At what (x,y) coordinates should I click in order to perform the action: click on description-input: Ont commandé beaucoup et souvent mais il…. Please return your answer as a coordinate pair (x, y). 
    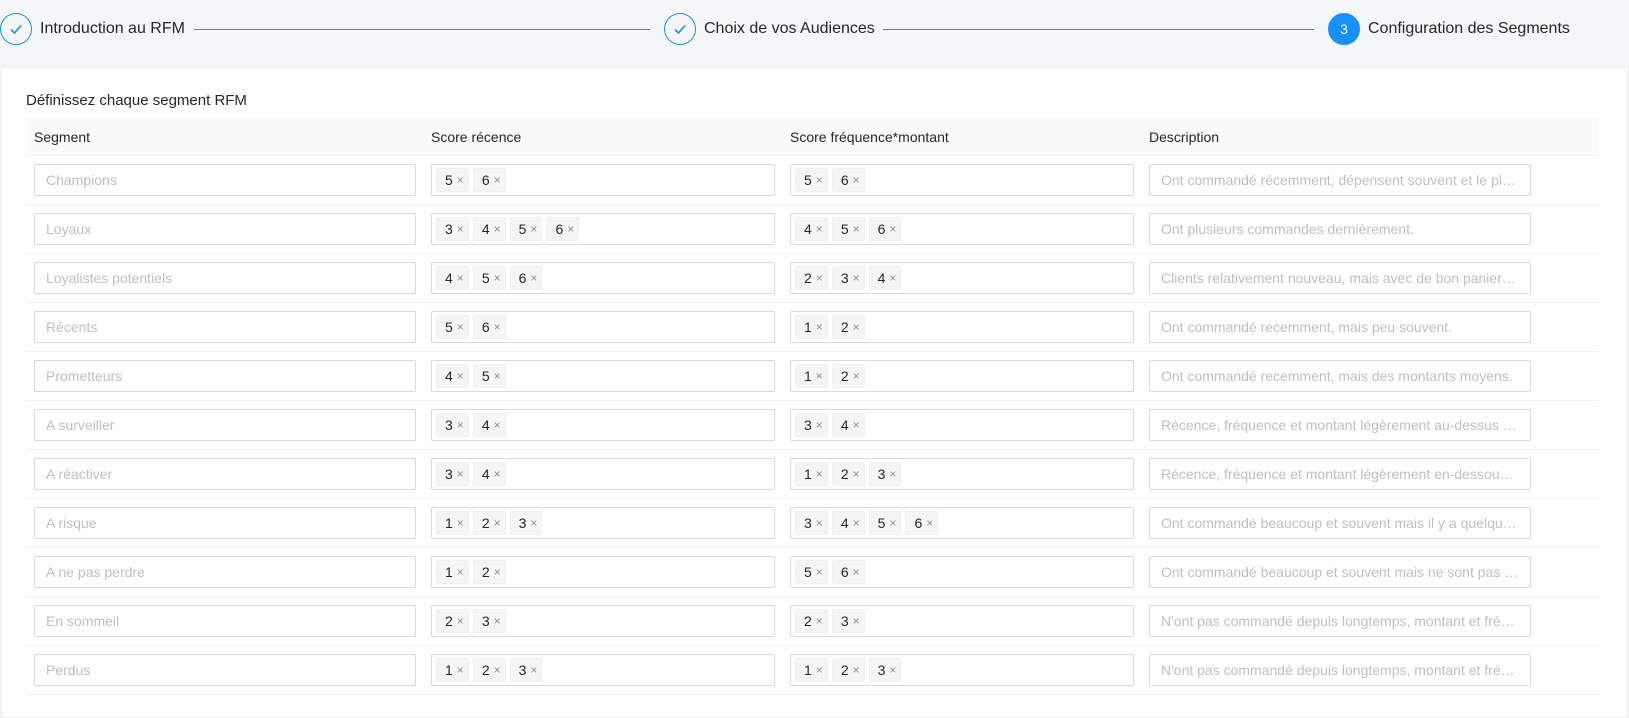
    Looking at the image, I should click on (1340, 523).